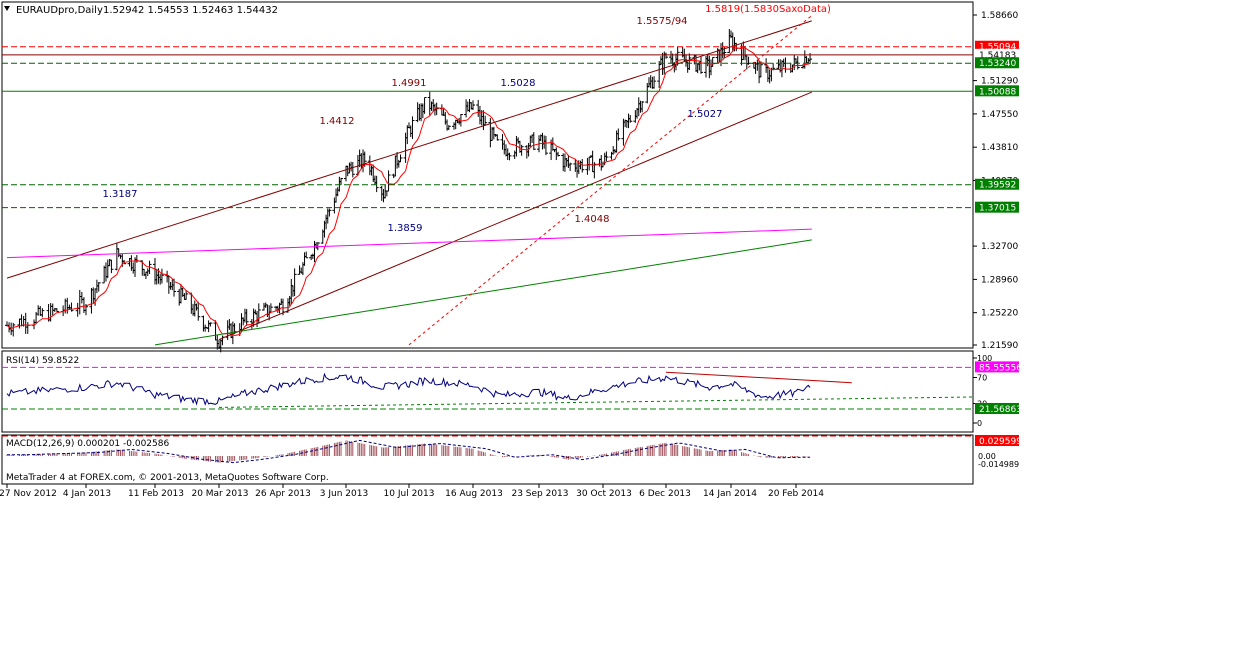 This screenshot has height=671, width=1247. I want to click on level-label: 1.37015, so click(997, 209).